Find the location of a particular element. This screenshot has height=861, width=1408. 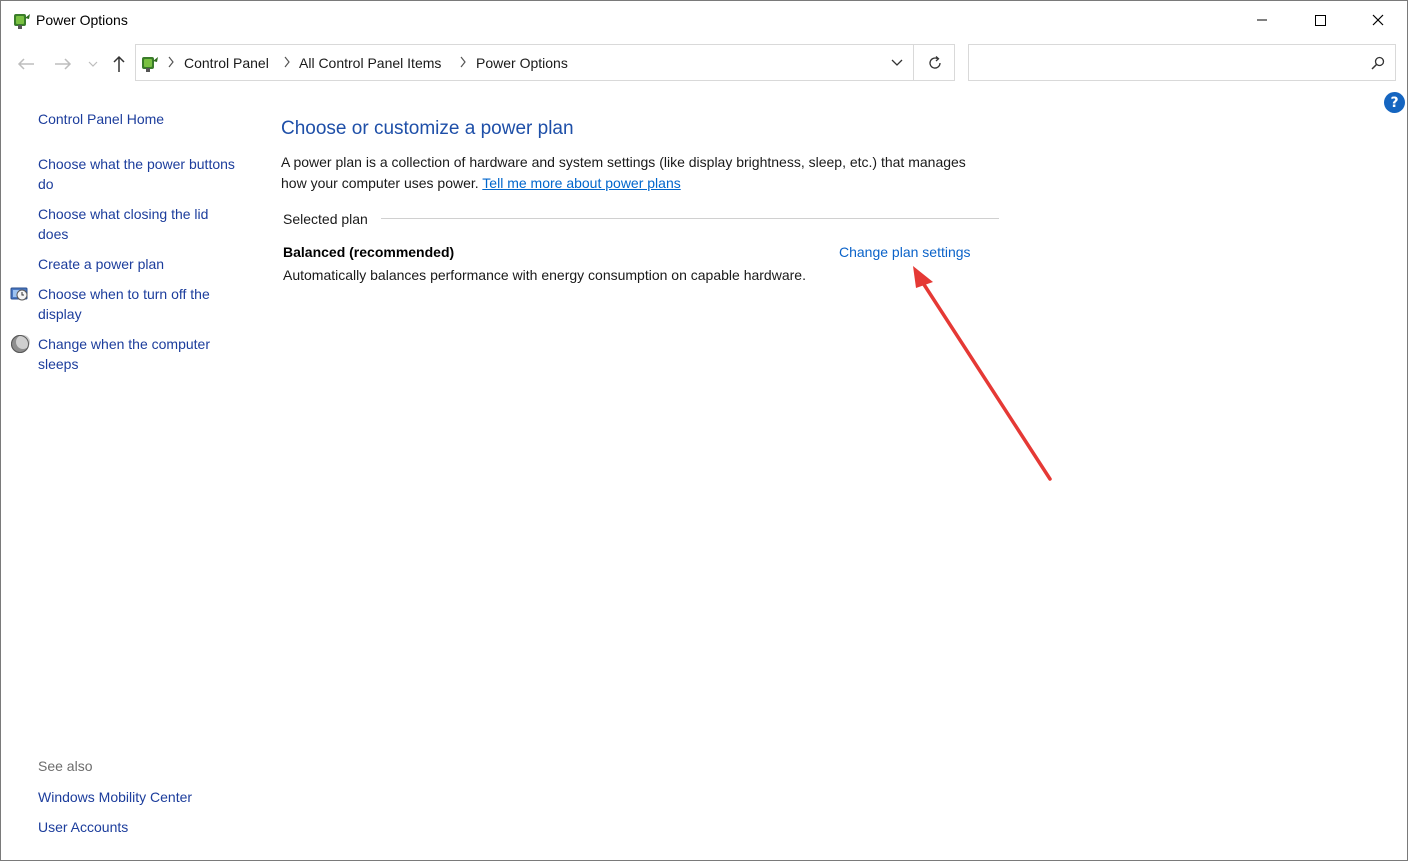

moon-icon is located at coordinates (20, 344).